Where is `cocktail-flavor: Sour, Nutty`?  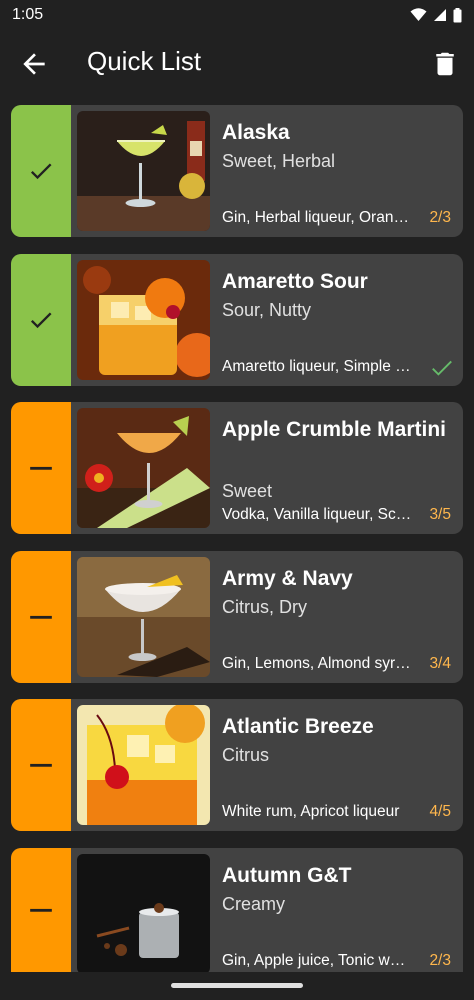 cocktail-flavor: Sour, Nutty is located at coordinates (267, 310).